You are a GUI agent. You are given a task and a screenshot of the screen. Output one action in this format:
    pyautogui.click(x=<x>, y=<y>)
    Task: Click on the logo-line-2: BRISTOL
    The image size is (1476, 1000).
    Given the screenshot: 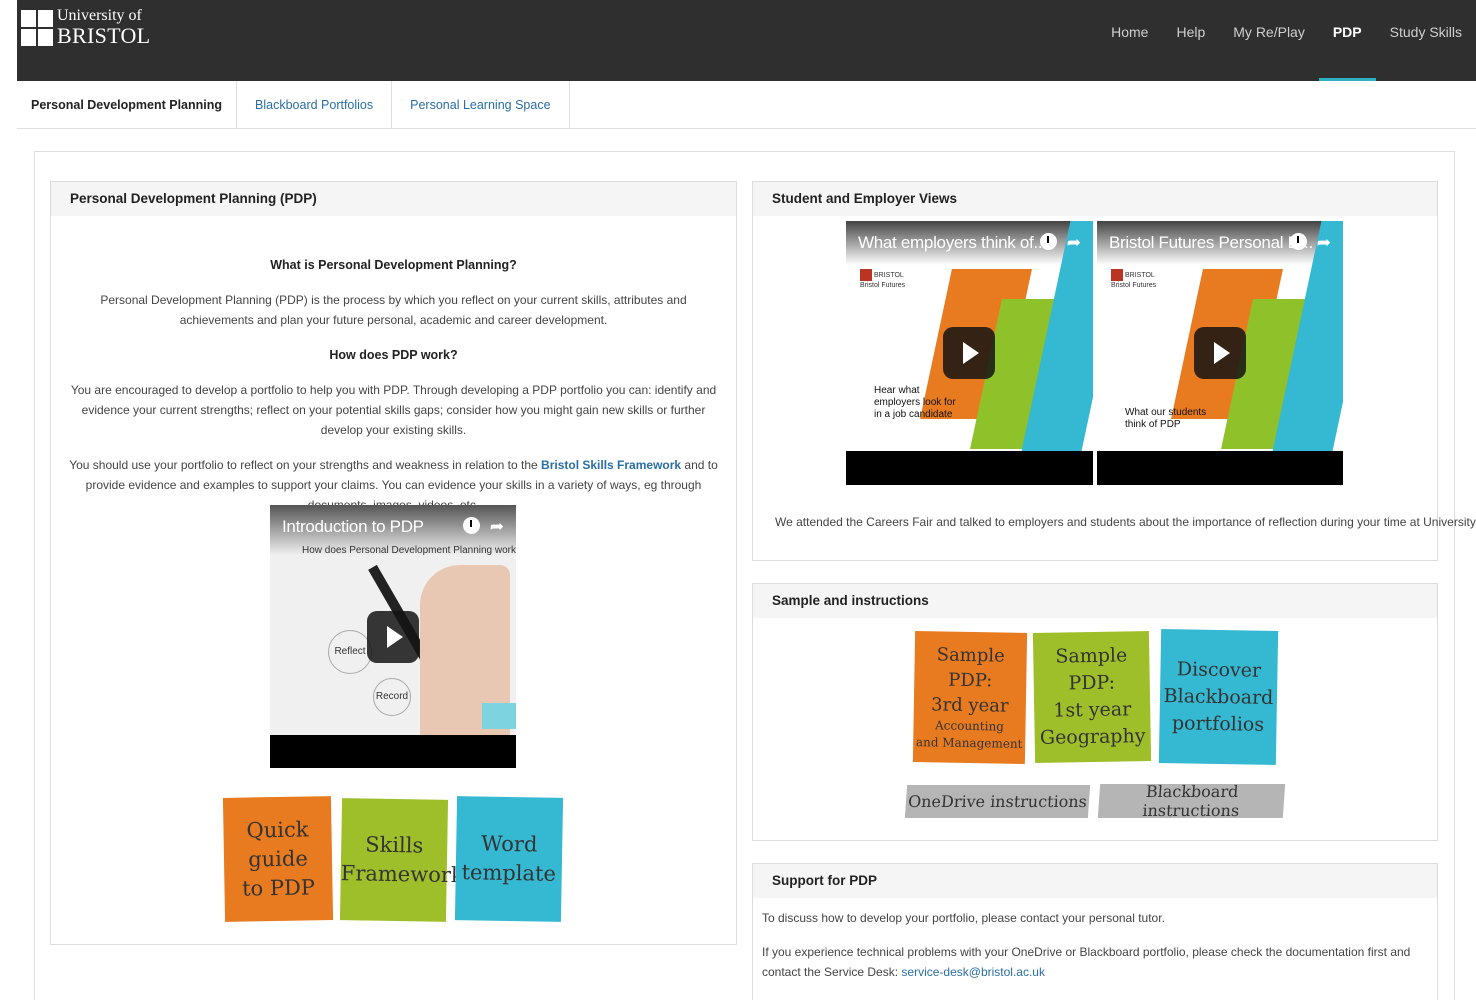 What is the action you would take?
    pyautogui.click(x=104, y=35)
    